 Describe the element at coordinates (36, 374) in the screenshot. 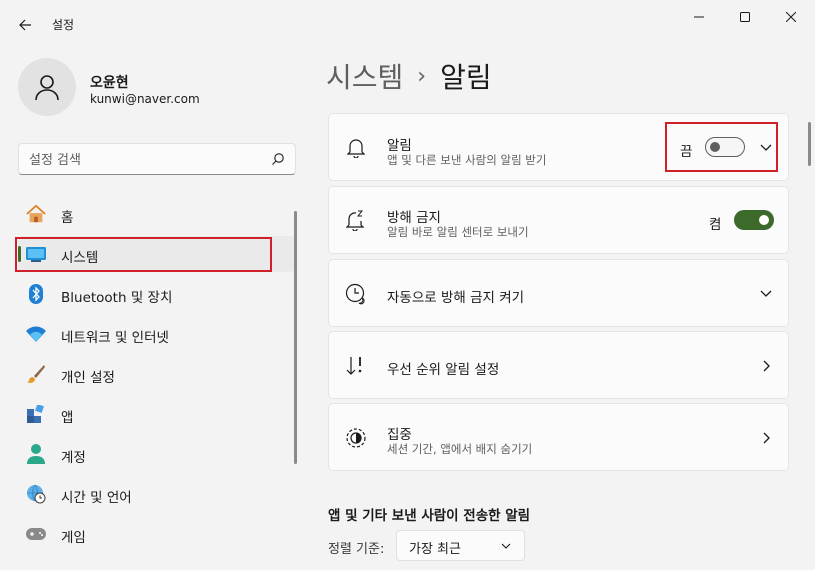

I see `paintbrush-icon` at that location.